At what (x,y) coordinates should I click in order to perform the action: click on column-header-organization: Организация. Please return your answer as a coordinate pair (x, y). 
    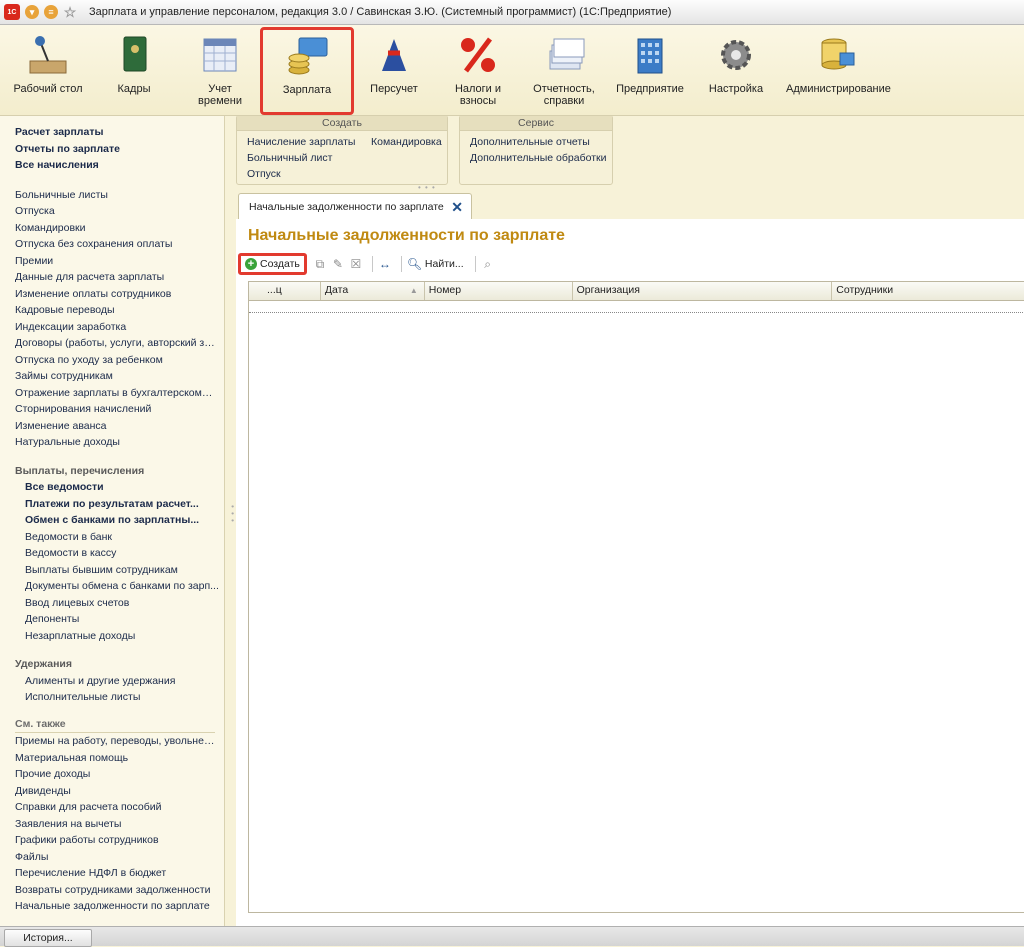
    Looking at the image, I should click on (703, 291).